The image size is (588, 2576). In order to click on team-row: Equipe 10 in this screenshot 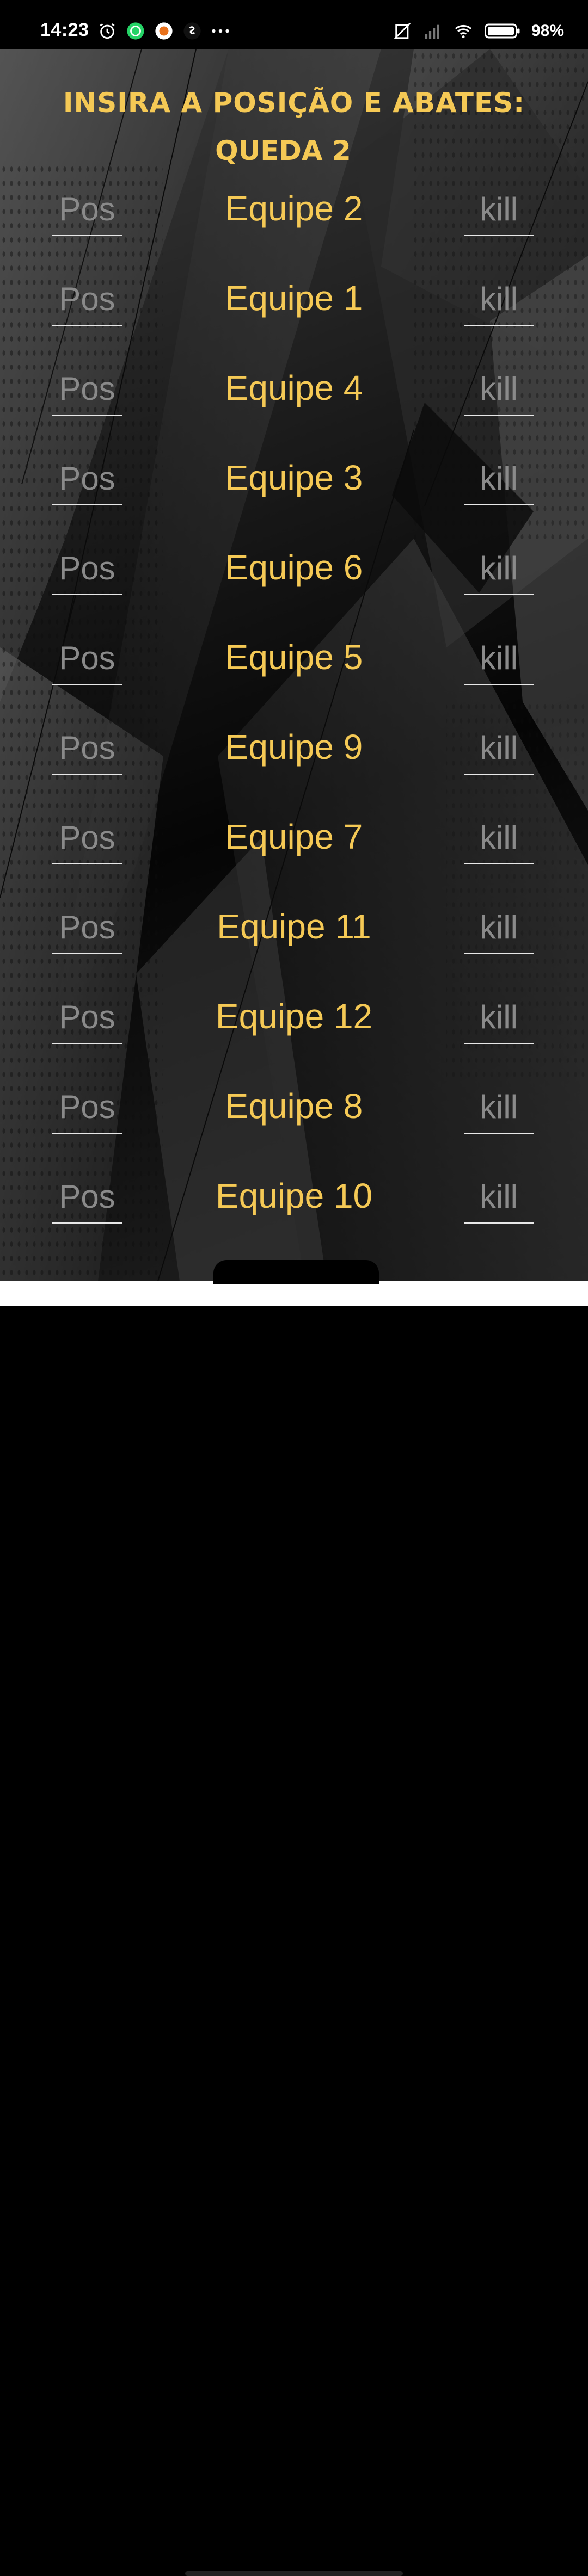, I will do `click(294, 1211)`.